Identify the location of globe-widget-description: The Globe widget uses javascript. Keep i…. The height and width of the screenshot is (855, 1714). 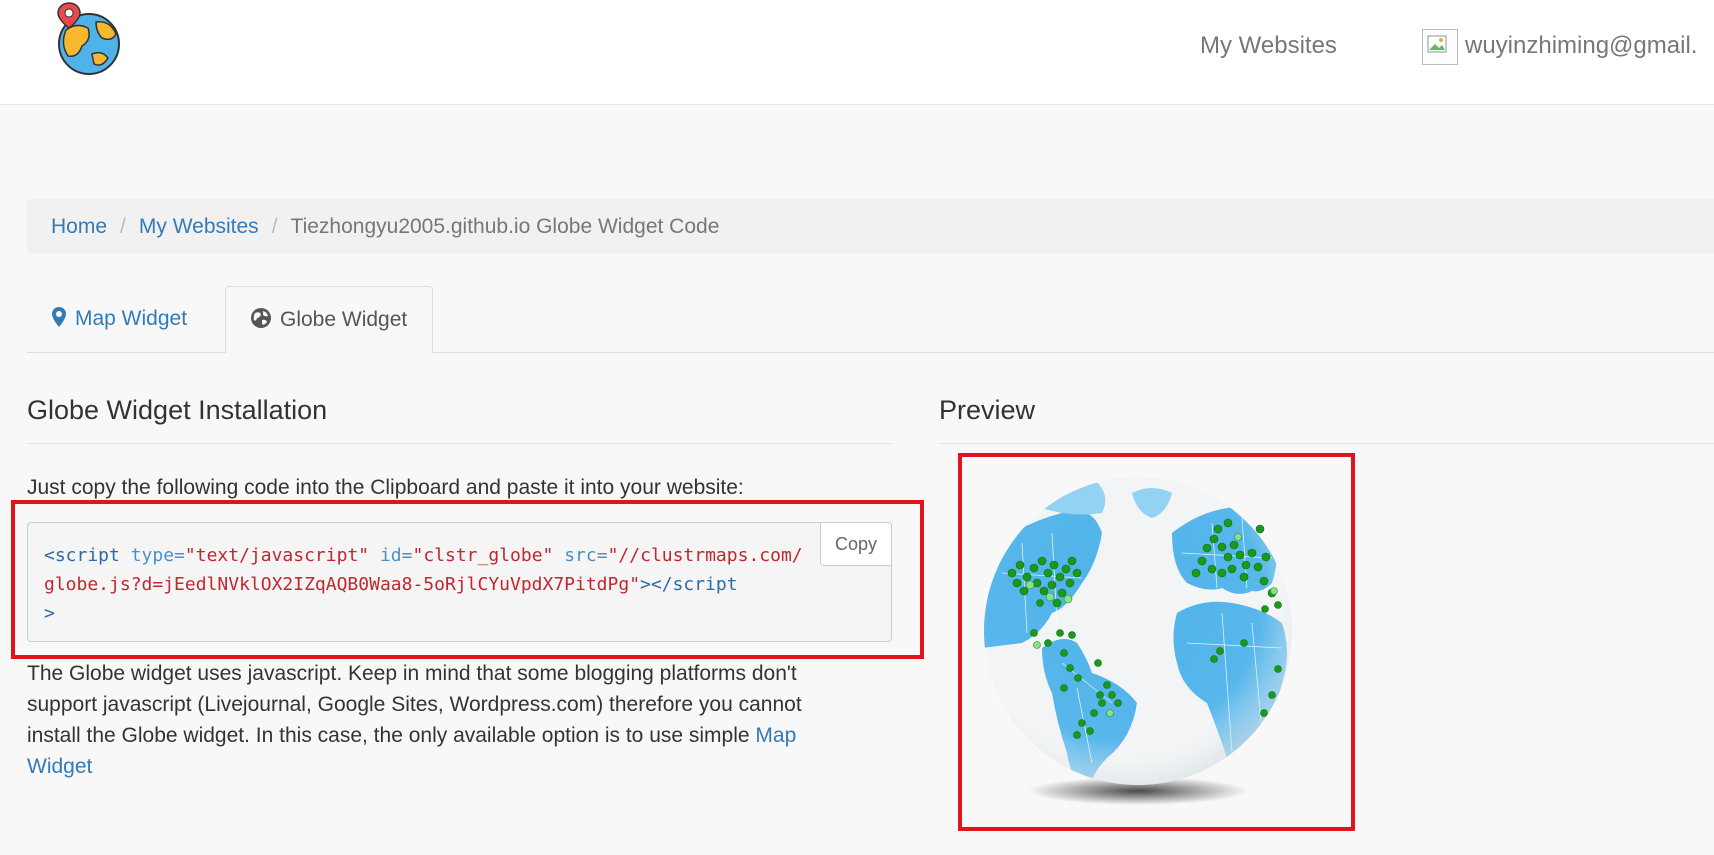
(442, 720).